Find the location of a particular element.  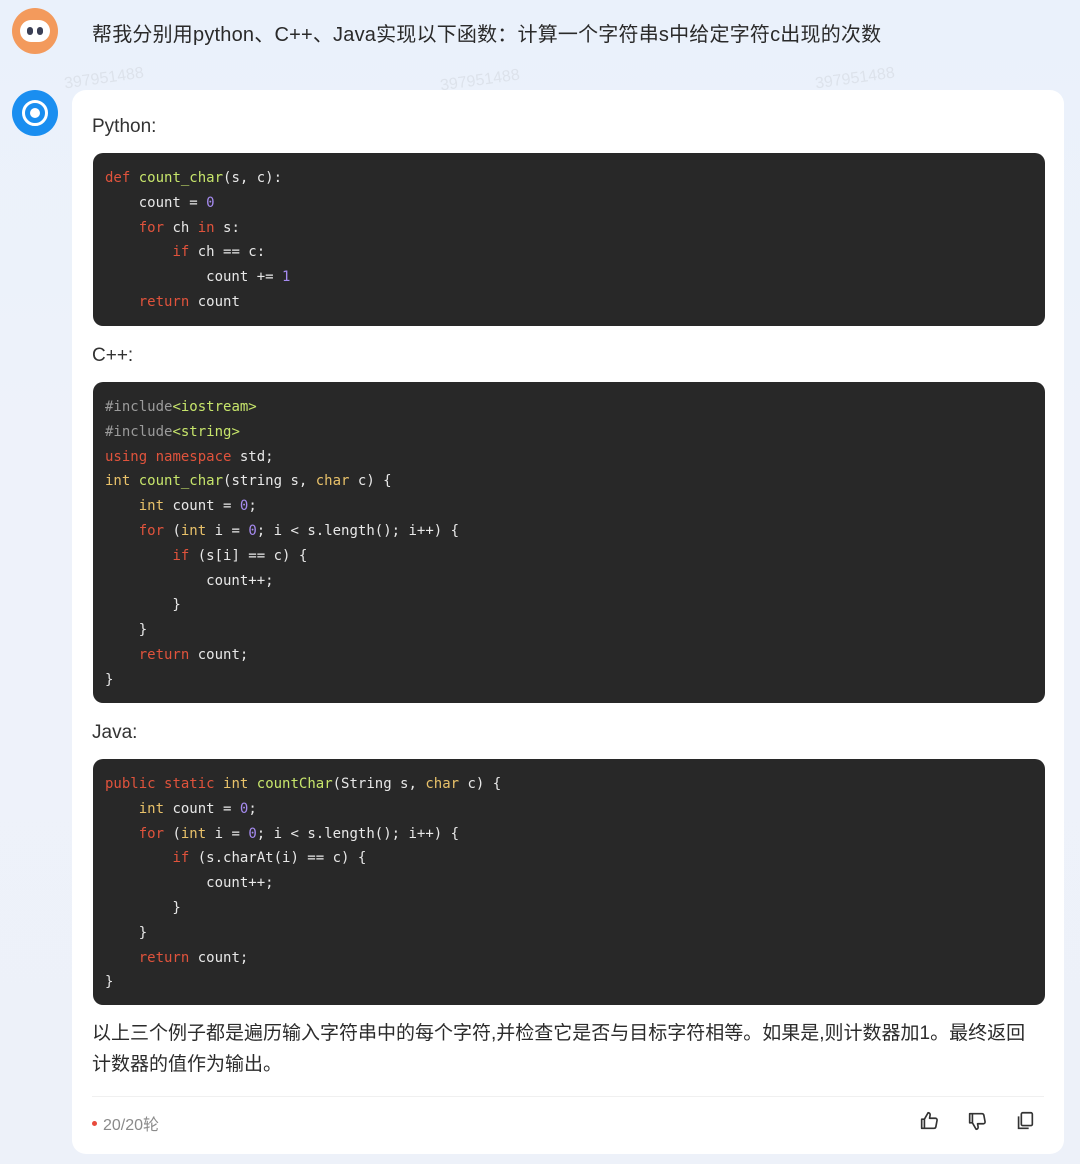

assistant-logo-icon is located at coordinates (35, 113).